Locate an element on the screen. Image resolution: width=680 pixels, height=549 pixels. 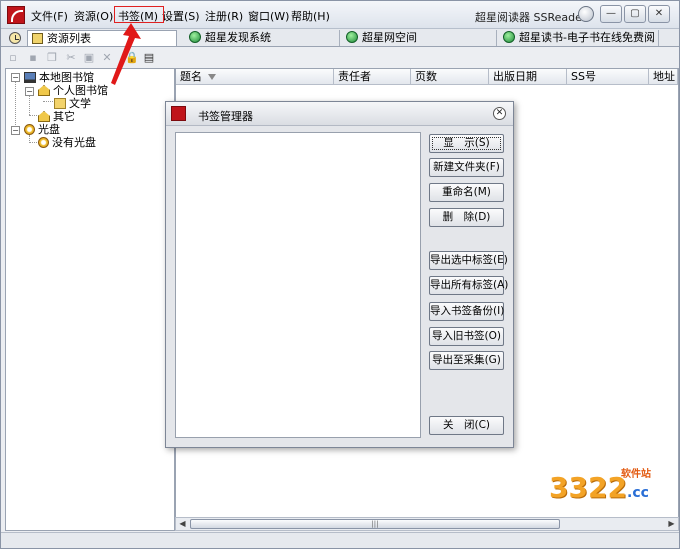
tab-discovery: 超星发现系统 is located at coordinates (262, 38).